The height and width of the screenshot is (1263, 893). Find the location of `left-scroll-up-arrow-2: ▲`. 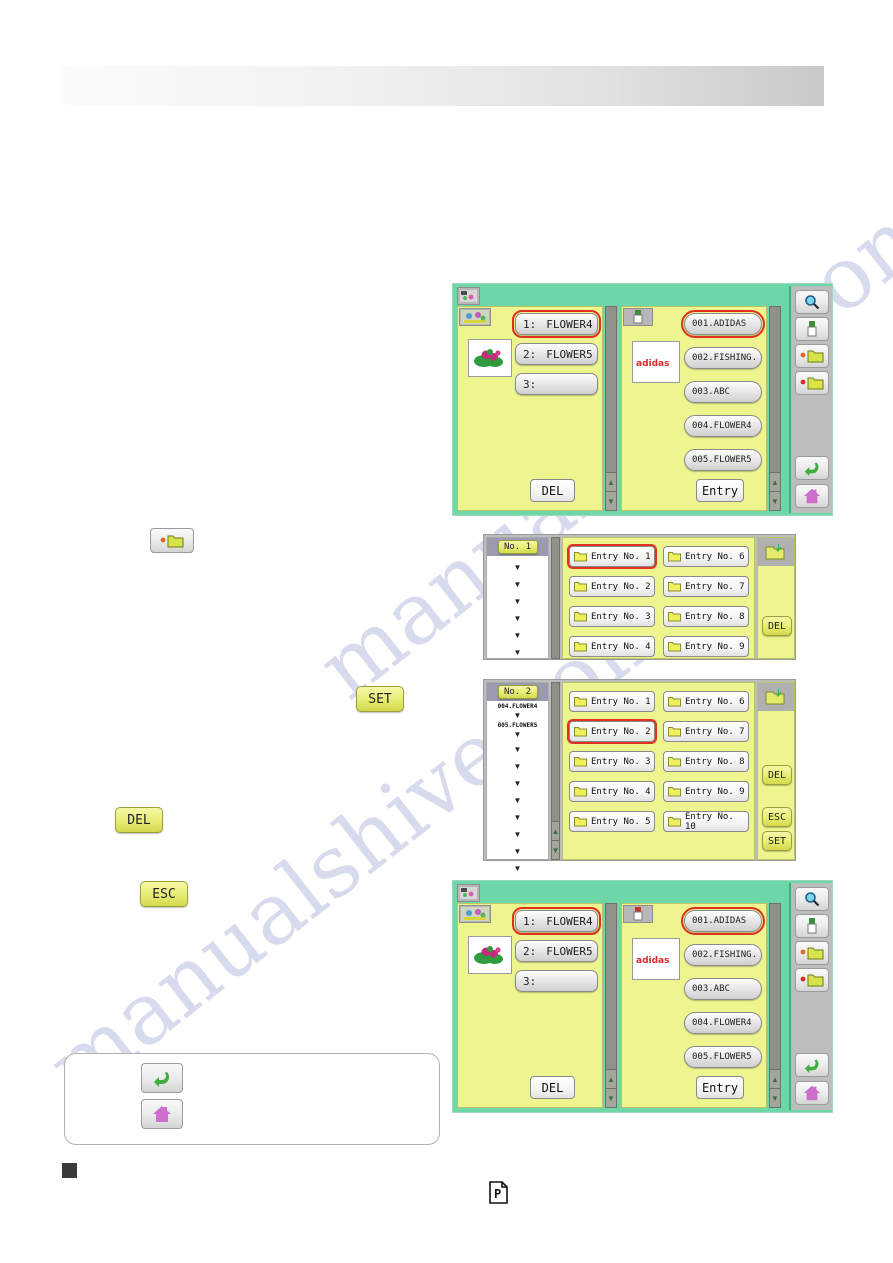

left-scroll-up-arrow-2: ▲ is located at coordinates (611, 1078).